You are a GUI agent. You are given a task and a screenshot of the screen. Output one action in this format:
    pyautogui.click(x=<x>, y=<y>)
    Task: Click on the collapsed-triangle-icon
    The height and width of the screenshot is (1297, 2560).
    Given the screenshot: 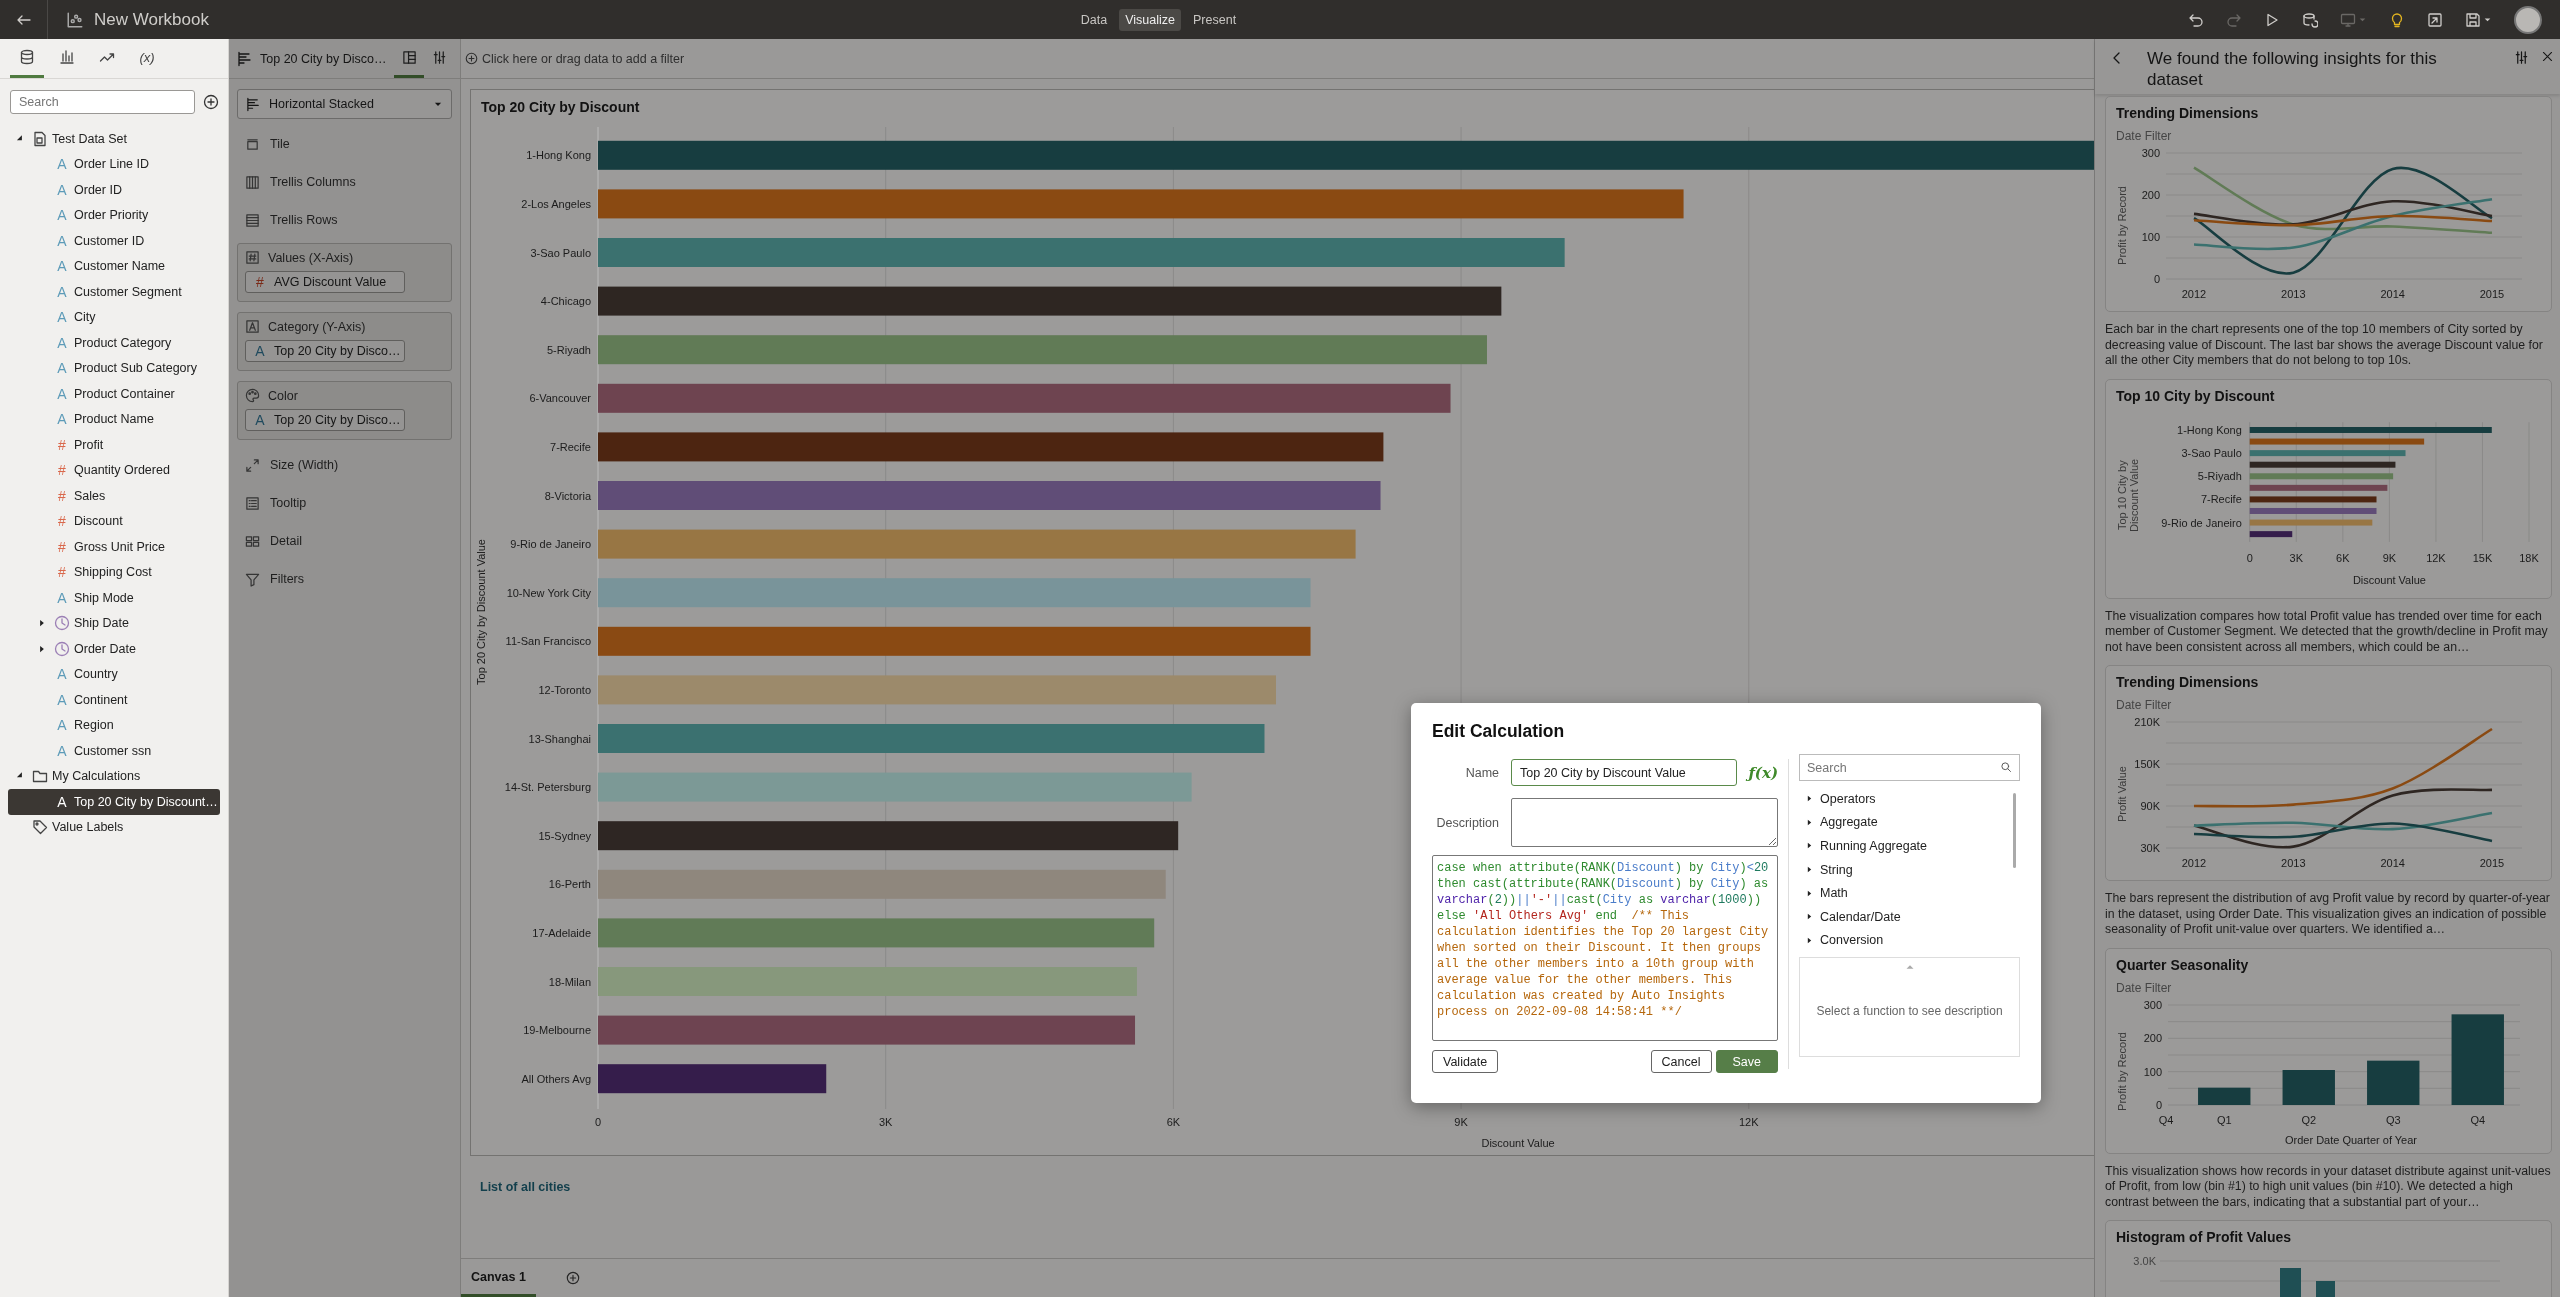 What is the action you would take?
    pyautogui.click(x=1809, y=799)
    